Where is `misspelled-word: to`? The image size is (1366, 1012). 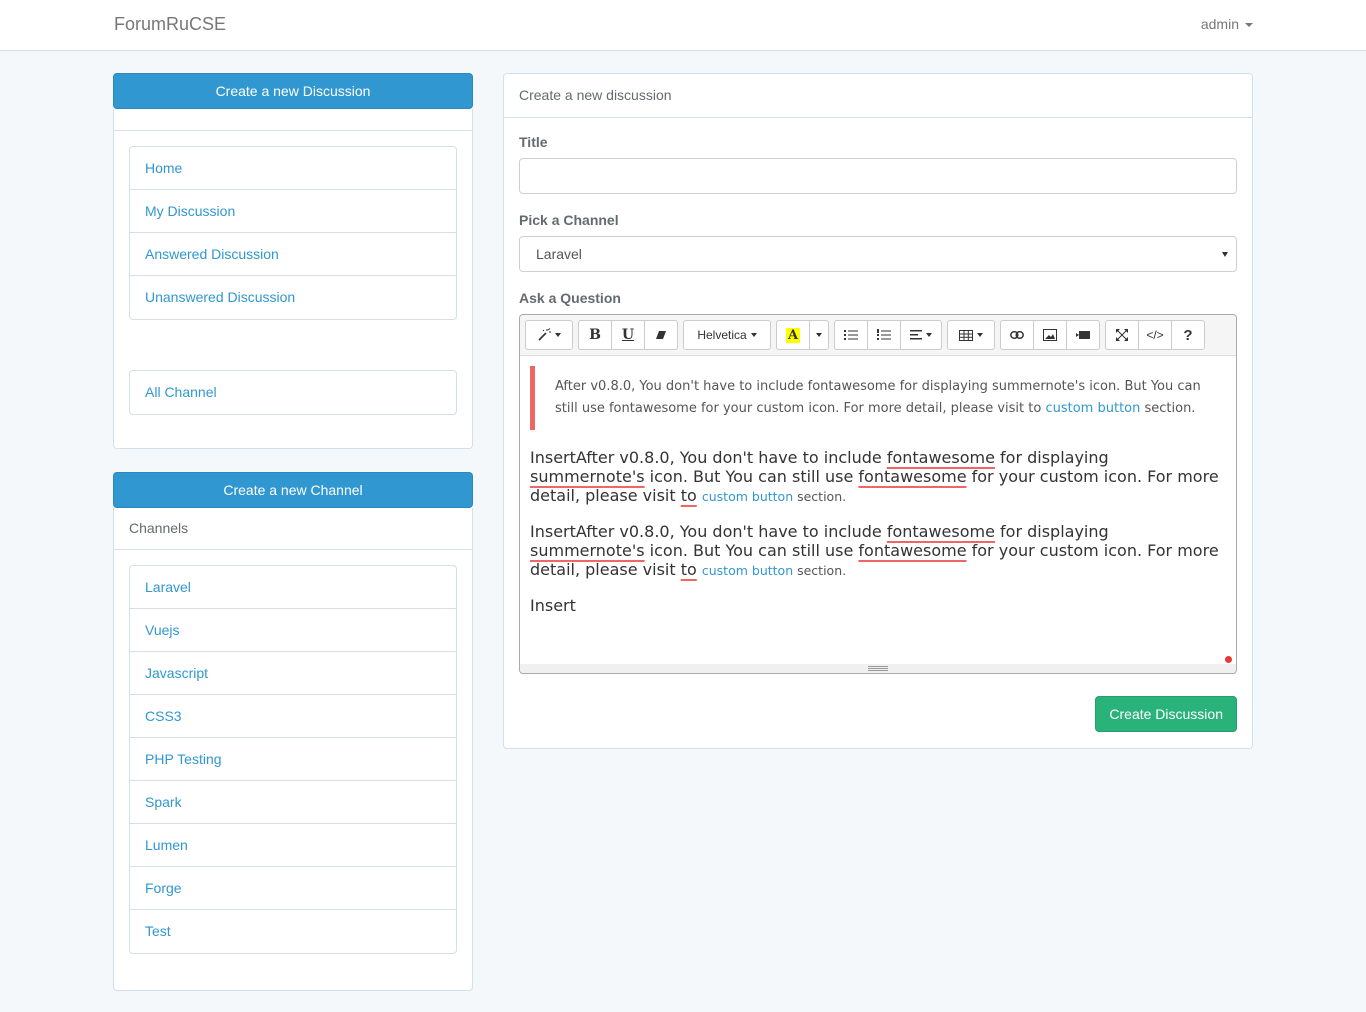
misspelled-word: to is located at coordinates (688, 569).